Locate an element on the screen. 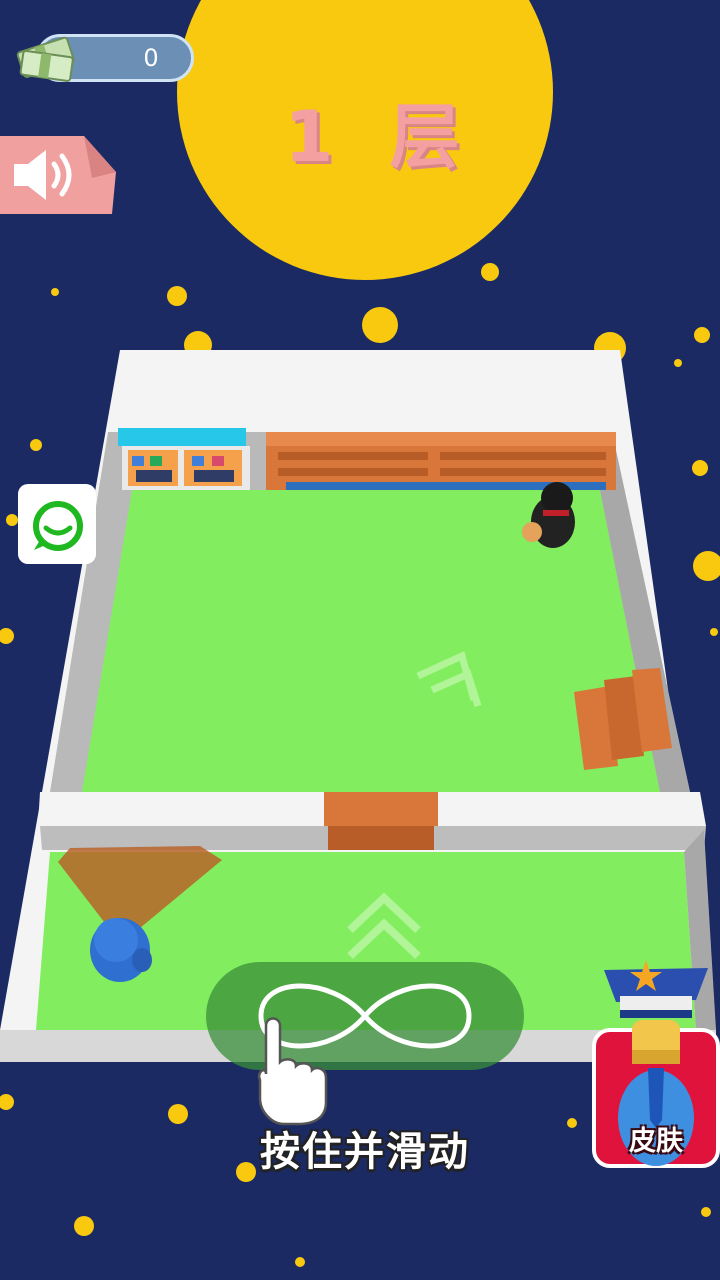 This screenshot has height=1280, width=720. hint-text: 按住并滑动 is located at coordinates (365, 1152).